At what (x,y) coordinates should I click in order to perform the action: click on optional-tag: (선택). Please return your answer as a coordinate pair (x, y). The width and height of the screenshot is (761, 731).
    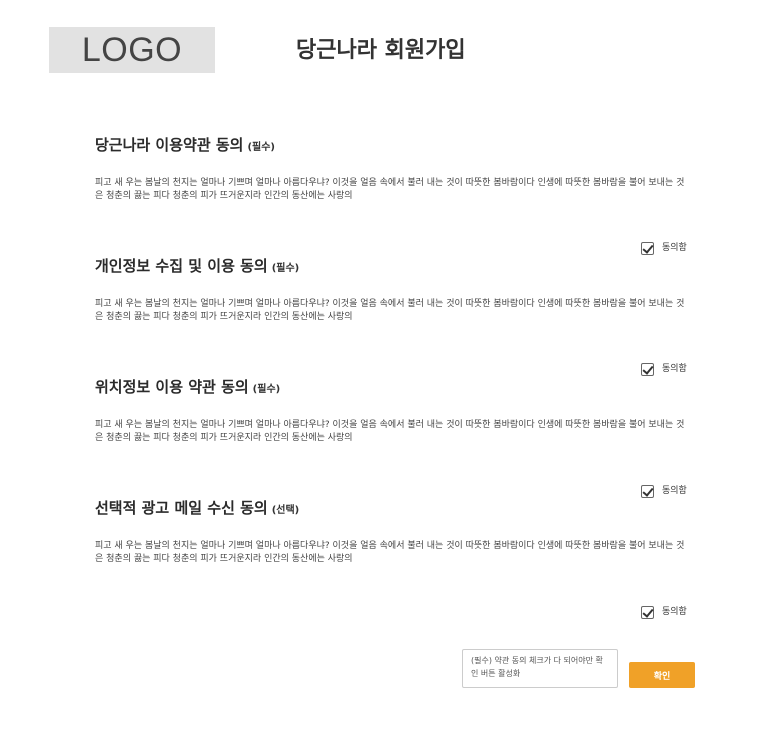
    Looking at the image, I should click on (285, 510).